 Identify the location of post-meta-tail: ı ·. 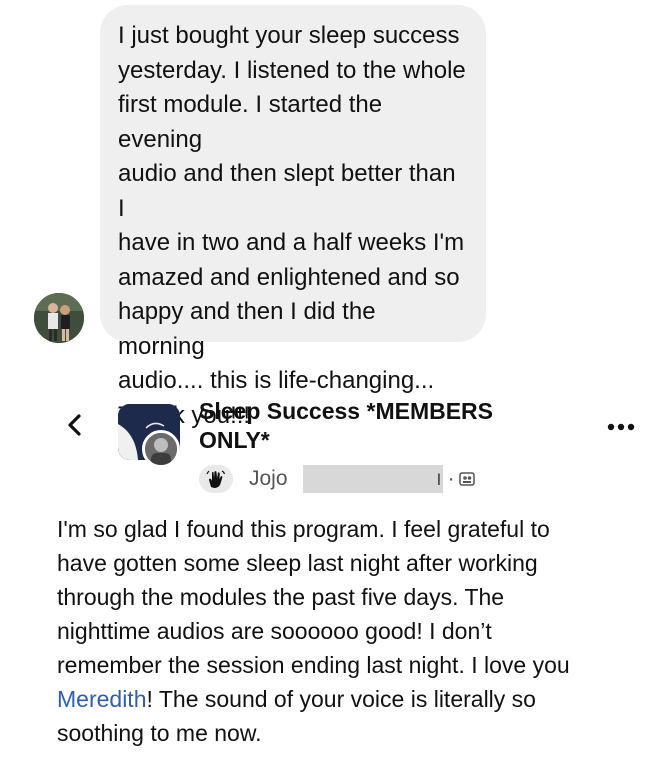
(455, 479).